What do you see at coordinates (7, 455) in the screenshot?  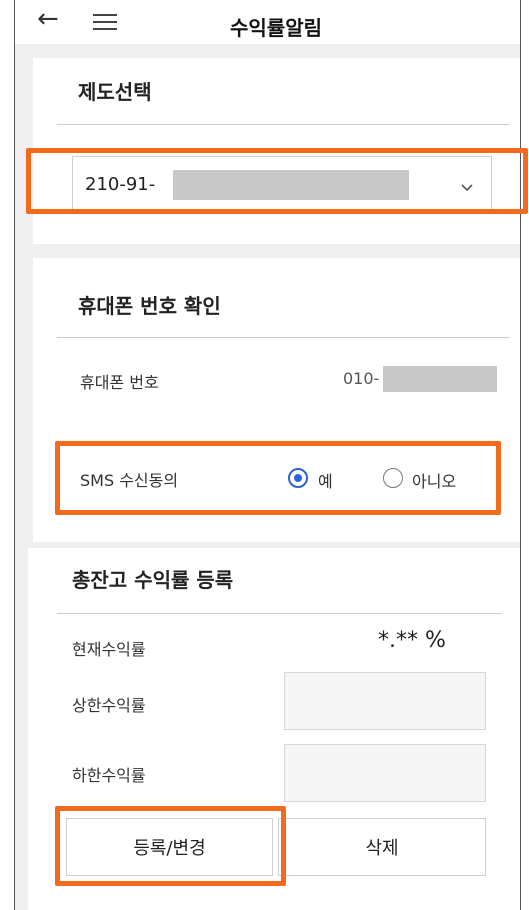 I see `left-frame` at bounding box center [7, 455].